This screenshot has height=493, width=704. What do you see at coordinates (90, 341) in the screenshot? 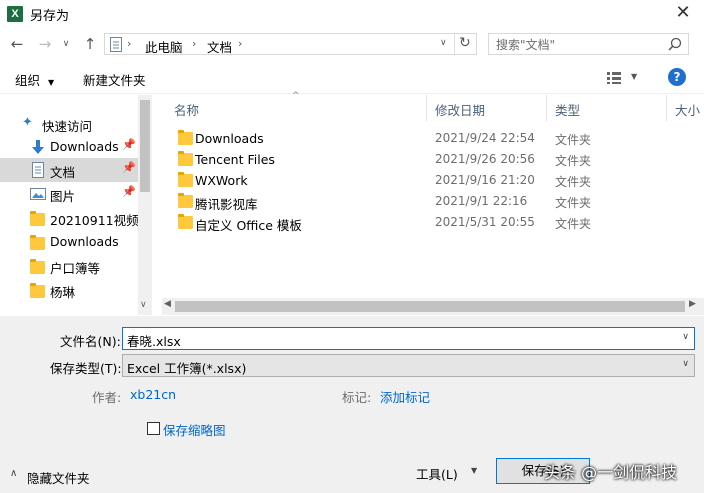
I see `filename-label: 文件名(N):` at bounding box center [90, 341].